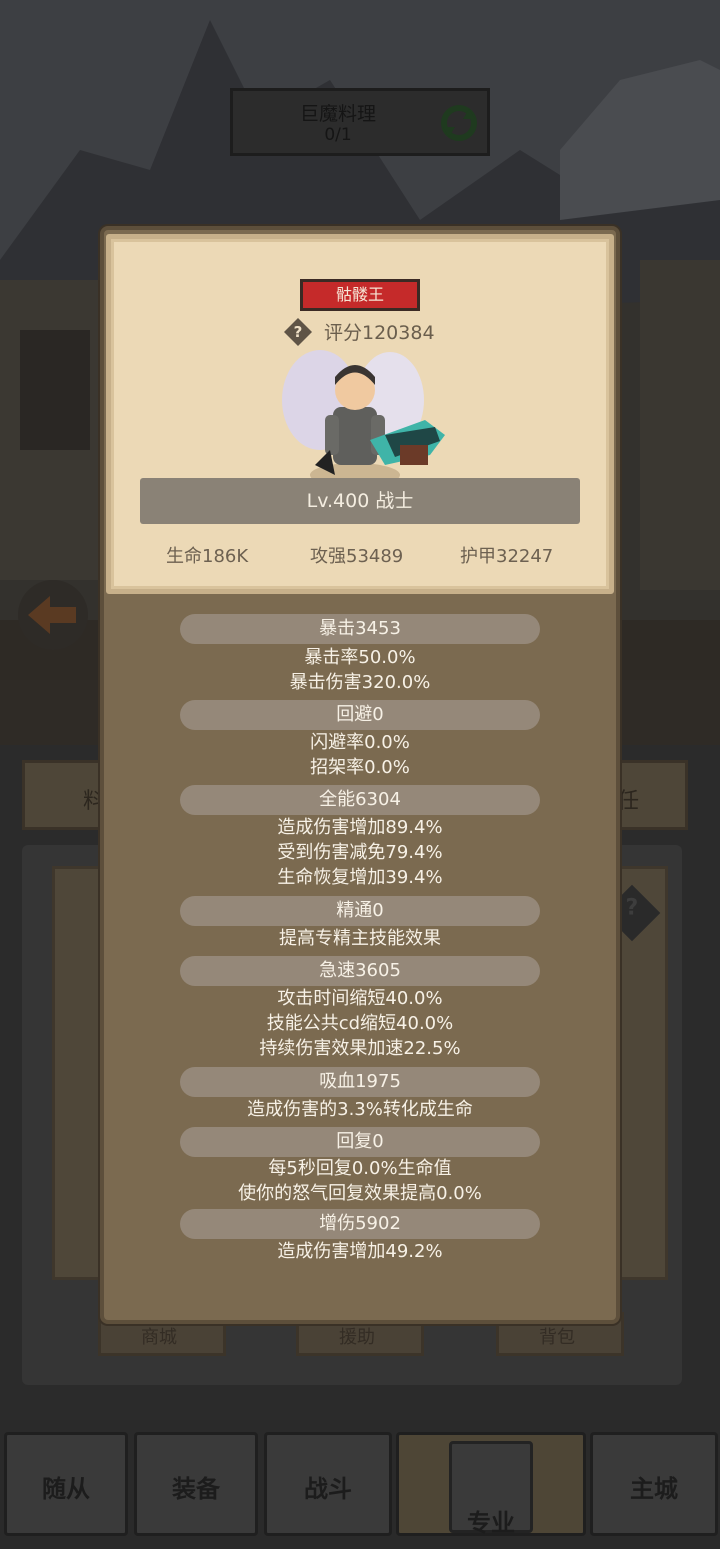 The image size is (720, 1549). Describe the element at coordinates (360, 1224) in the screenshot. I see `stat-header-damage-bonus: 增伤5902` at that location.